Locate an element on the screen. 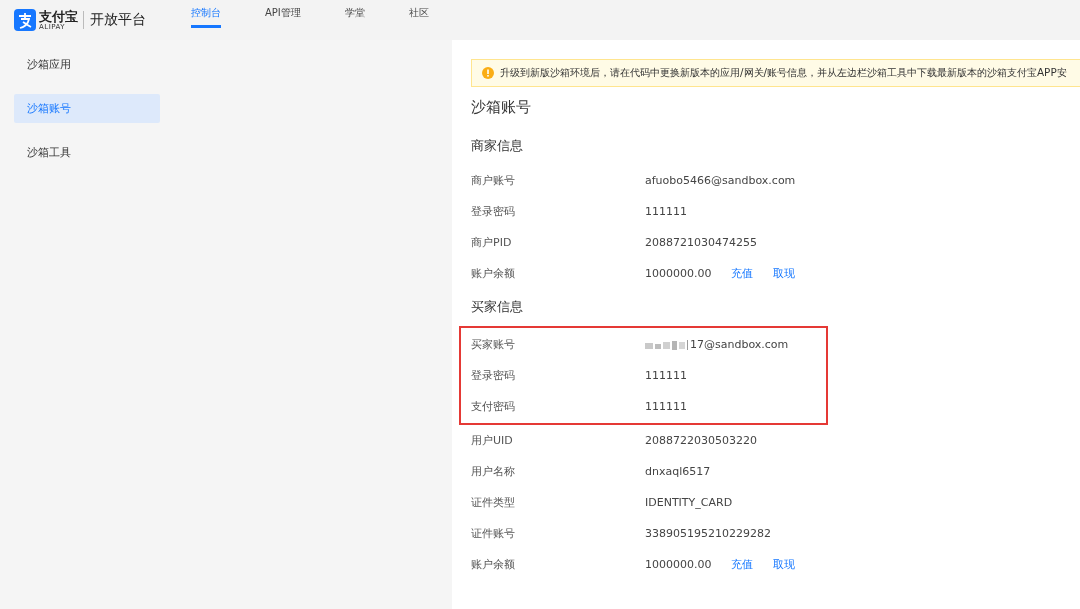 The image size is (1080, 609). field-value: 338905195210229282 is located at coordinates (708, 533).